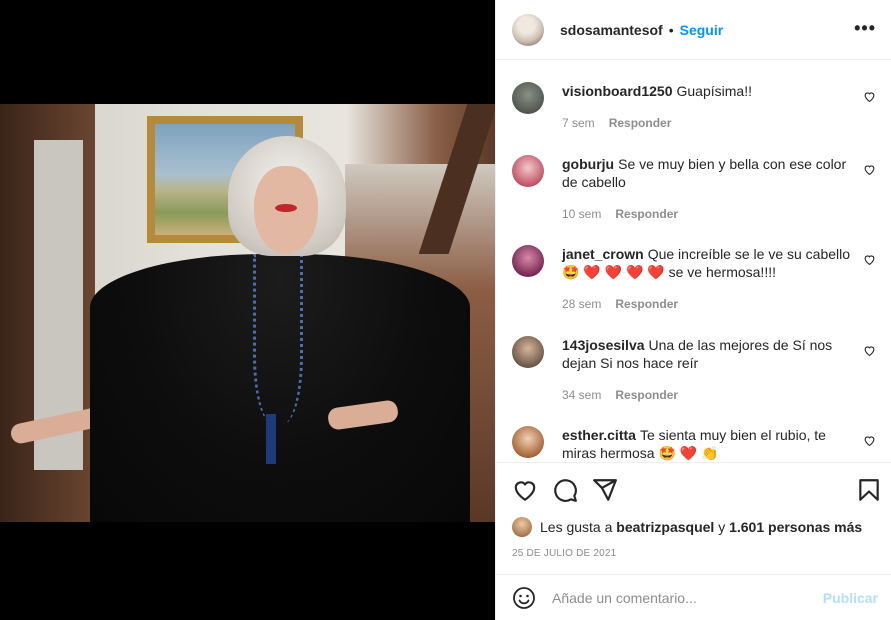 Image resolution: width=891 pixels, height=620 pixels. What do you see at coordinates (795, 527) in the screenshot?
I see `likes-count: 1.601 personas más` at bounding box center [795, 527].